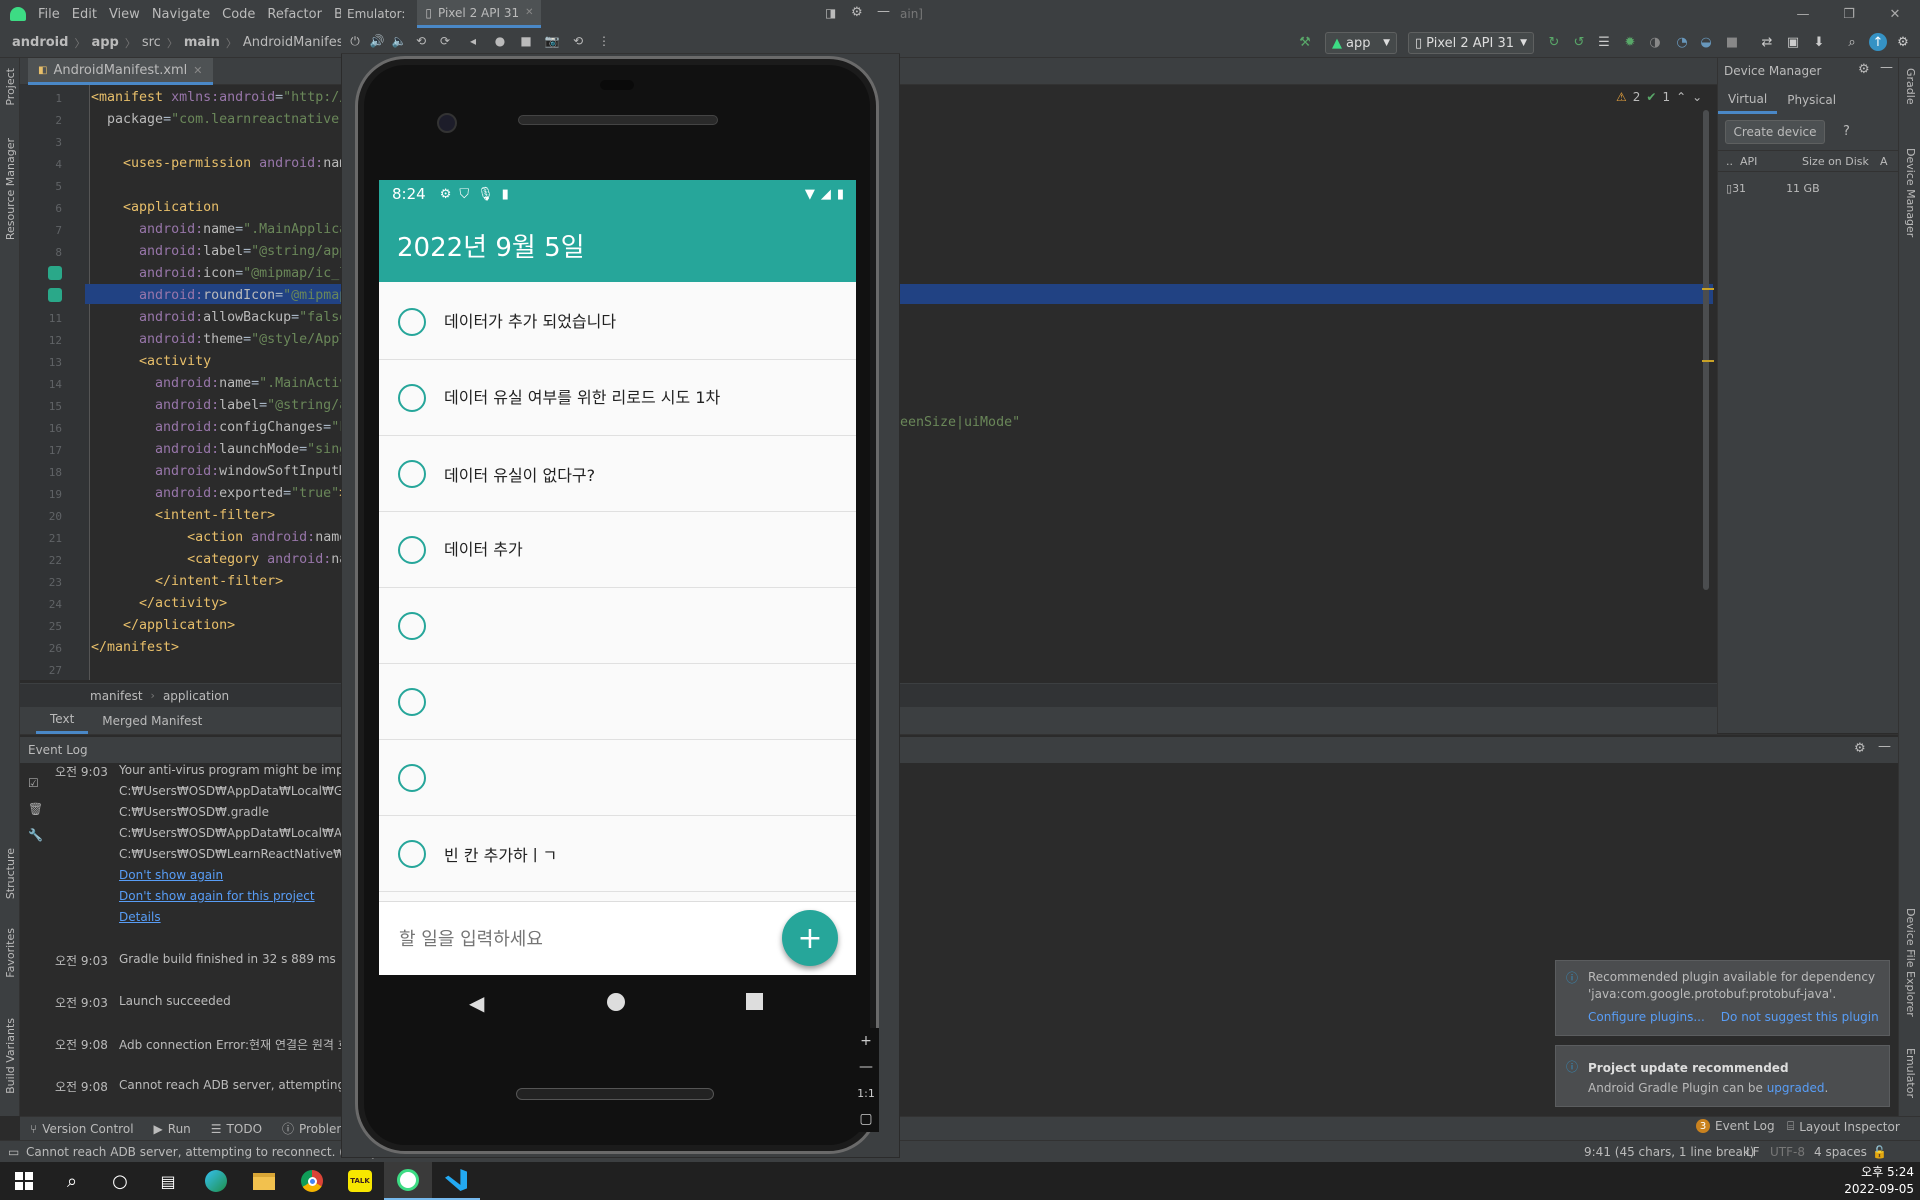  I want to click on back-icon: ◂, so click(473, 41).